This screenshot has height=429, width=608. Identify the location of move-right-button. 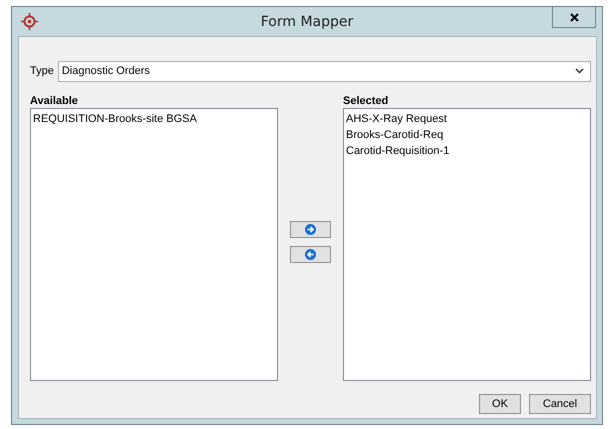
(310, 229).